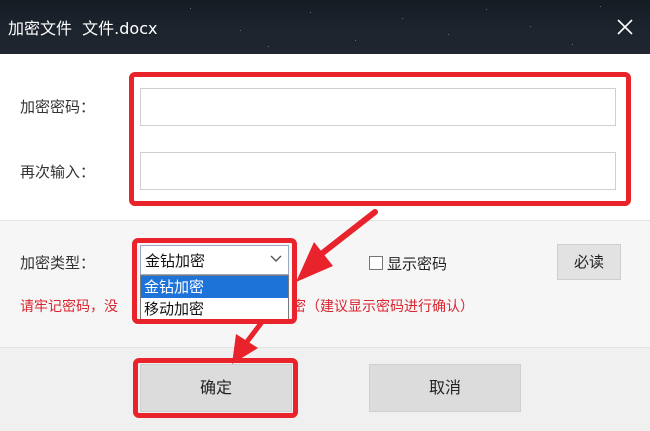 This screenshot has height=431, width=650. I want to click on chevron-down-icon, so click(276, 258).